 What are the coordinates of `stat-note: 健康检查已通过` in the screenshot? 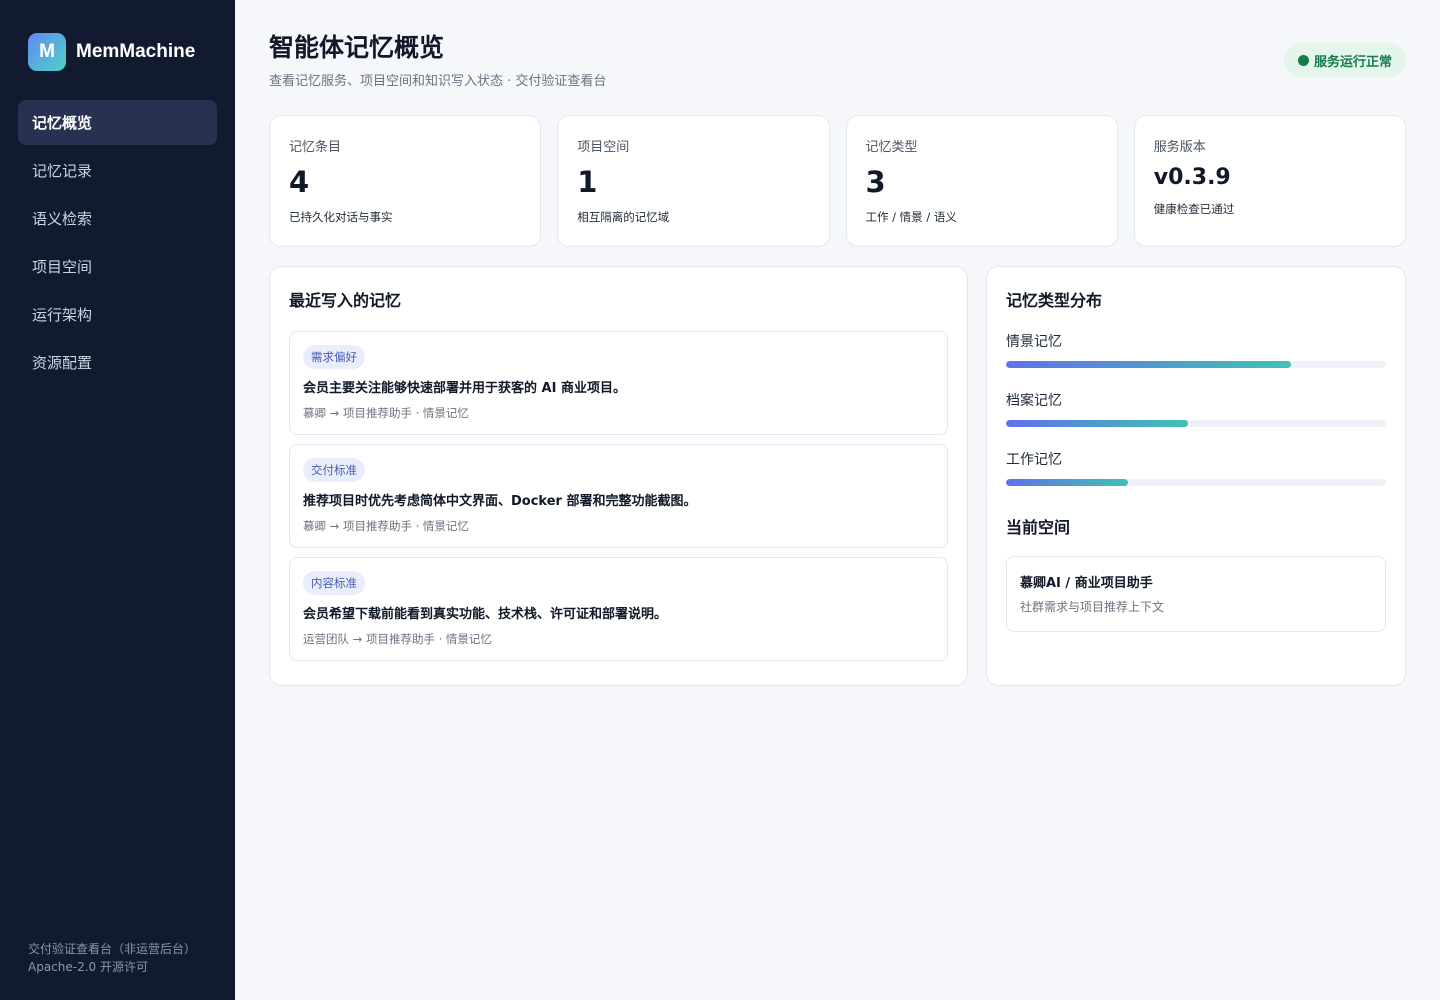 It's located at (1194, 209).